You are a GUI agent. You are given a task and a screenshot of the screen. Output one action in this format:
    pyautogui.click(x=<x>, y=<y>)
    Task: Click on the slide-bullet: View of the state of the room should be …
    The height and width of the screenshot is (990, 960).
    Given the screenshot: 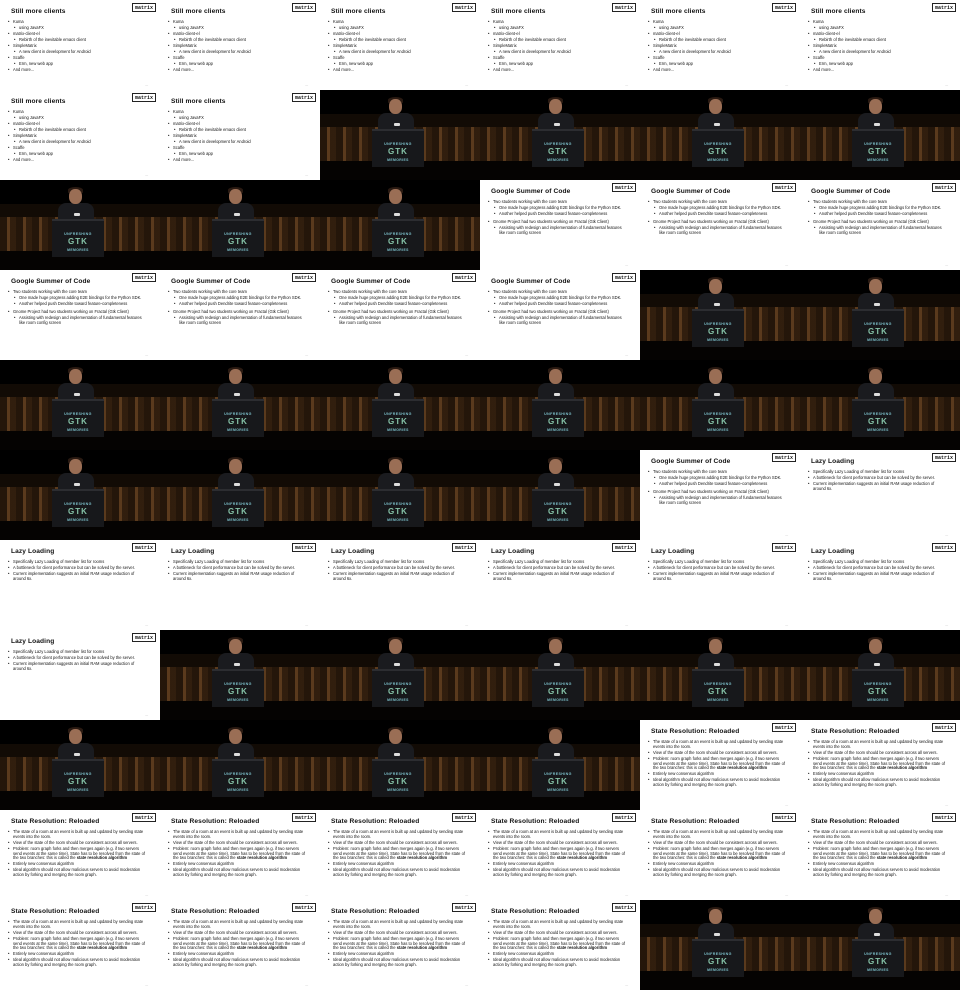 What is the action you would take?
    pyautogui.click(x=718, y=843)
    